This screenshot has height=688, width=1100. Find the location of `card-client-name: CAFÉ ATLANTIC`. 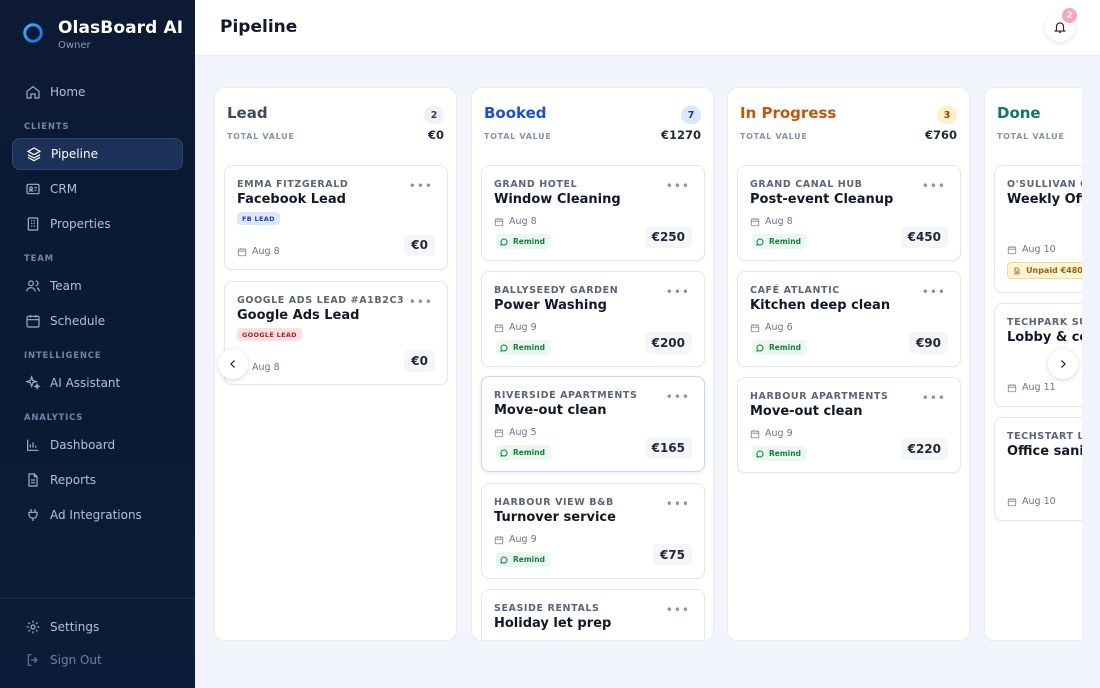

card-client-name: CAFÉ ATLANTIC is located at coordinates (795, 290).